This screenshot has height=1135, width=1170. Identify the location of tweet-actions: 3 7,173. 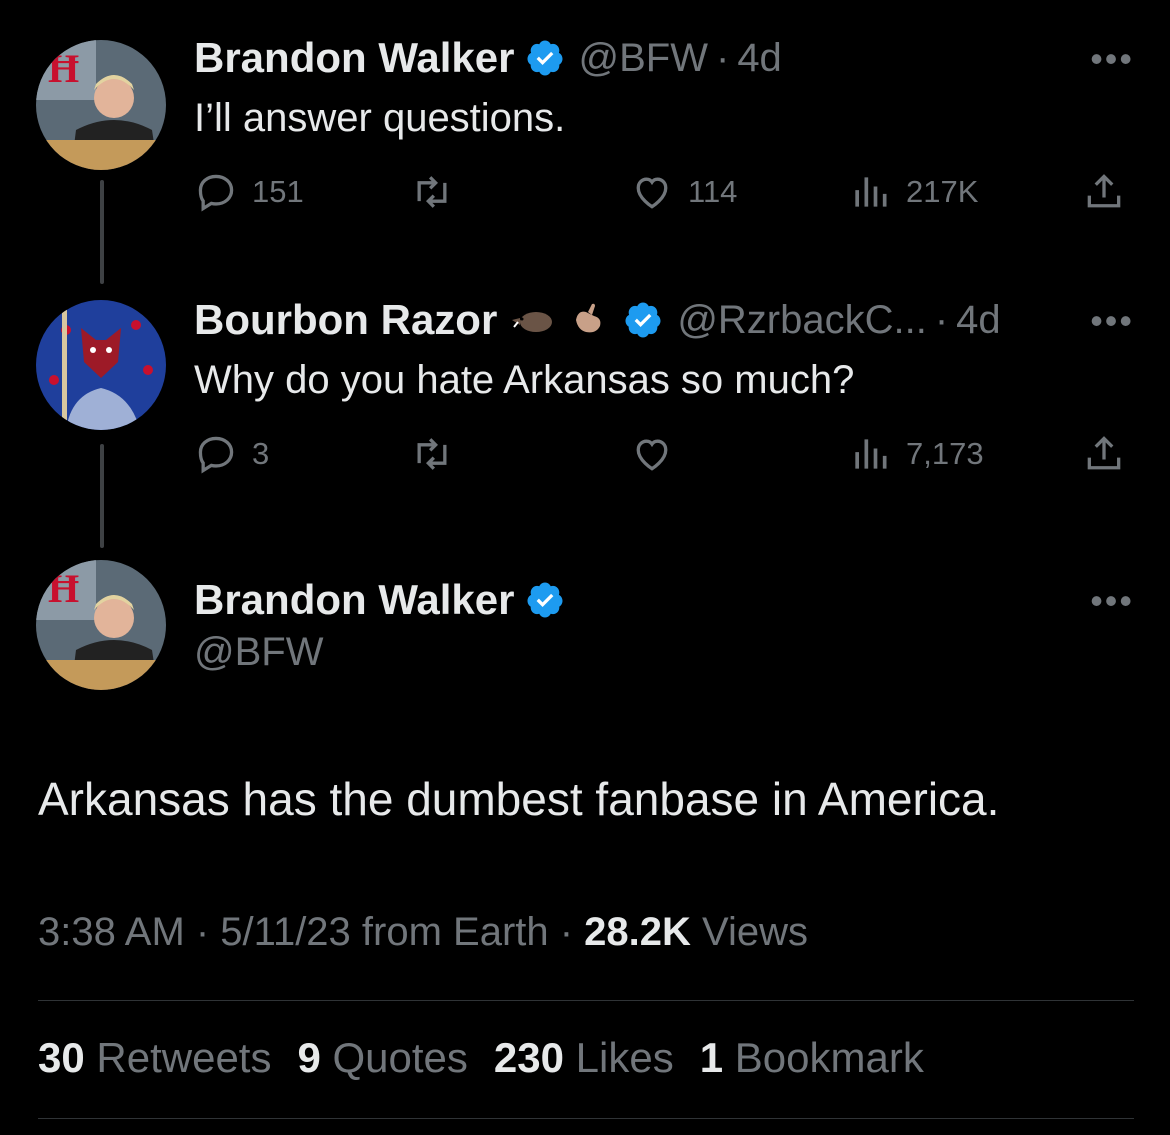
(664, 457).